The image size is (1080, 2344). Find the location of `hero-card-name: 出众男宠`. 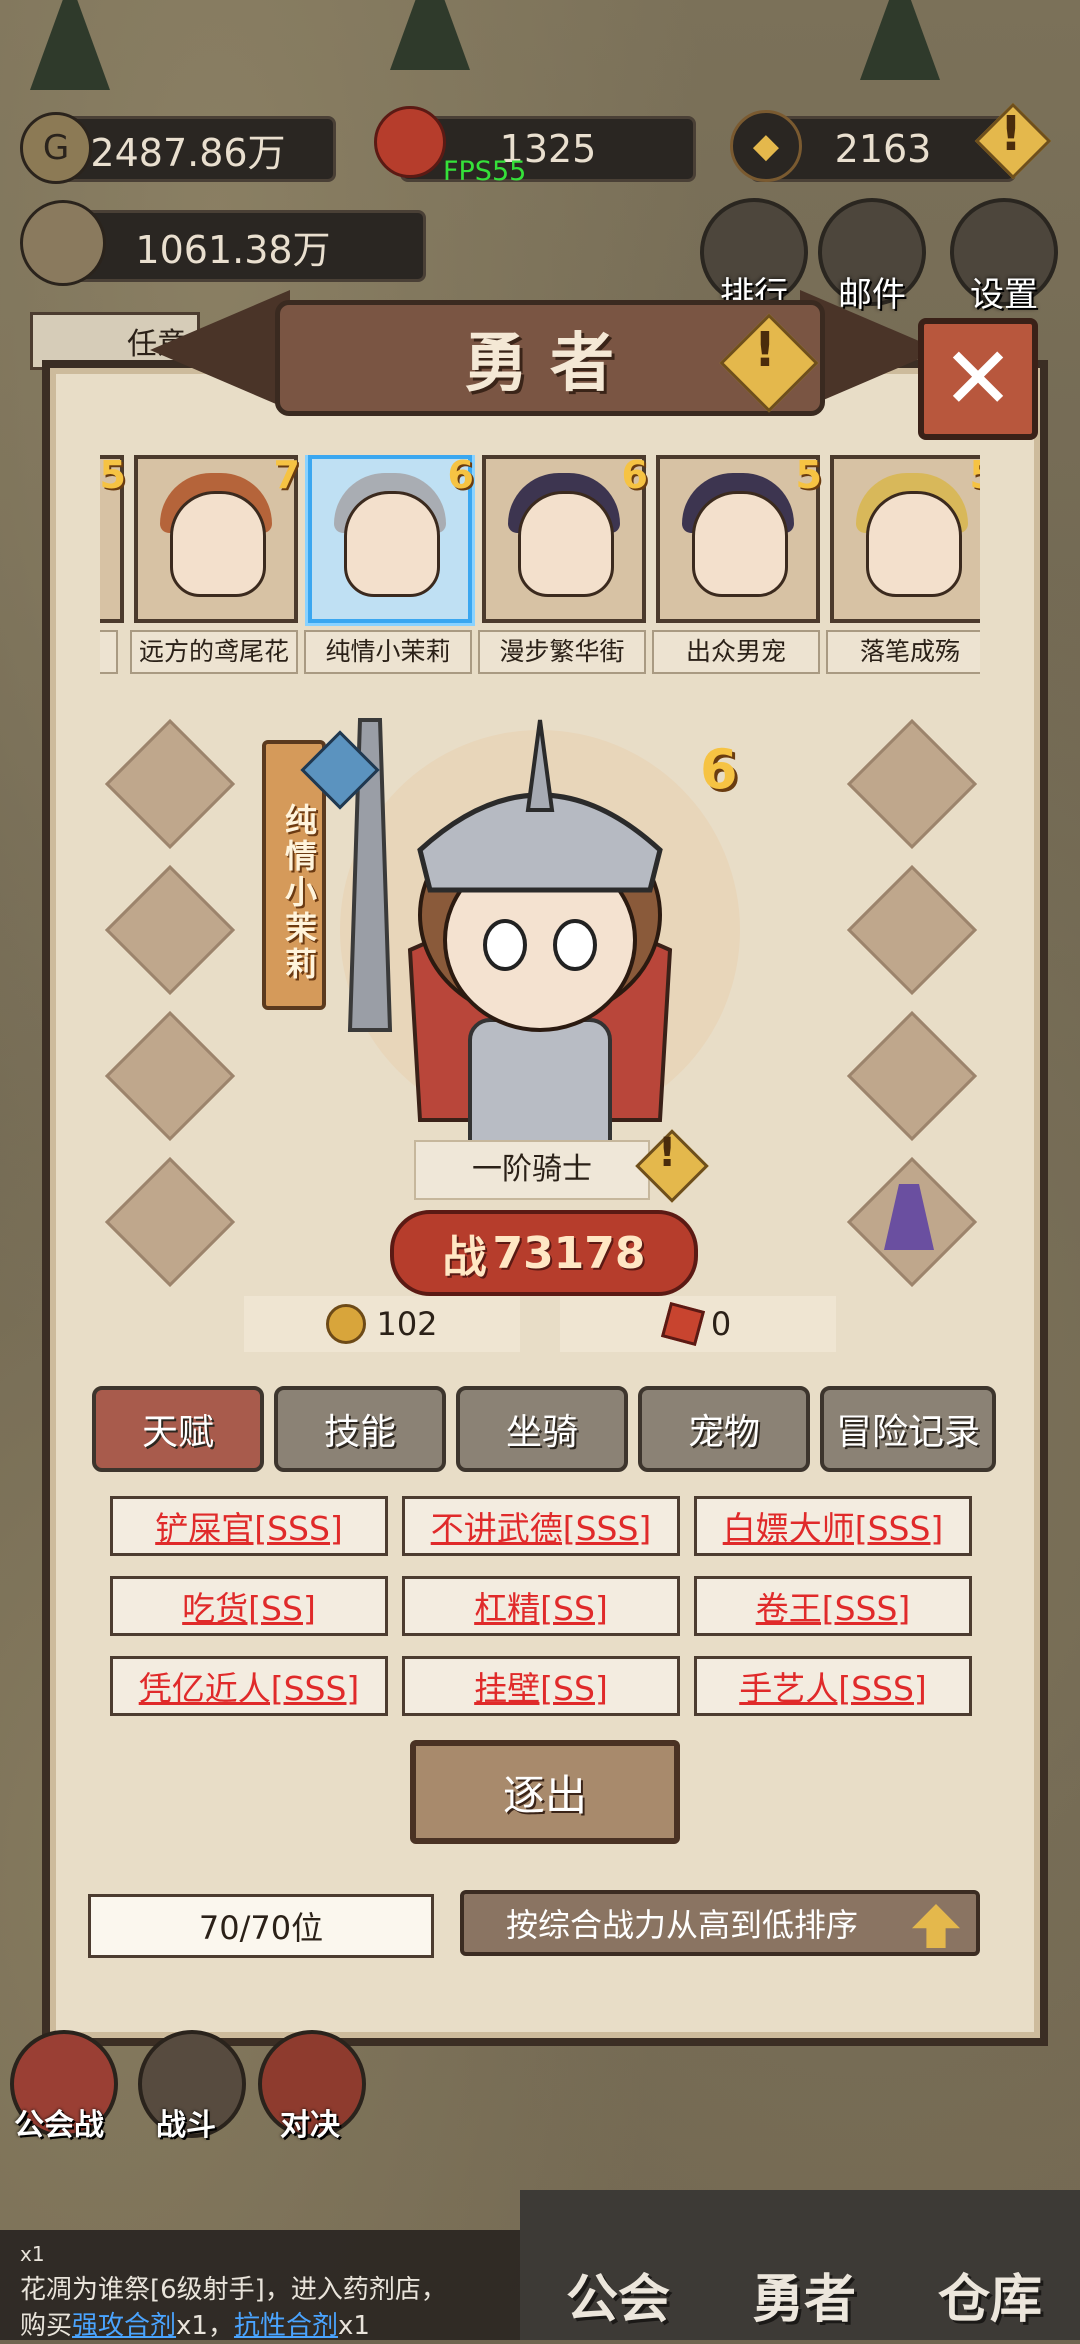

hero-card-name: 出众男宠 is located at coordinates (736, 652).